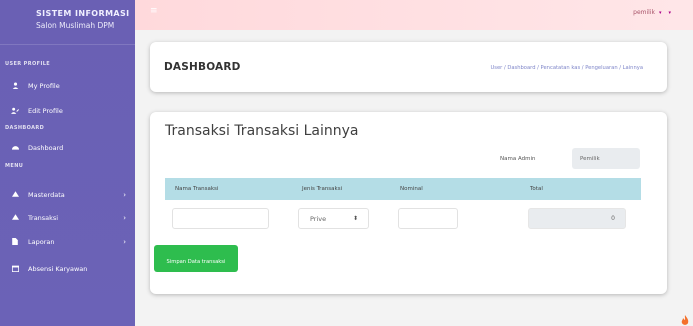  What do you see at coordinates (644, 12) in the screenshot?
I see `user-name: pemilik` at bounding box center [644, 12].